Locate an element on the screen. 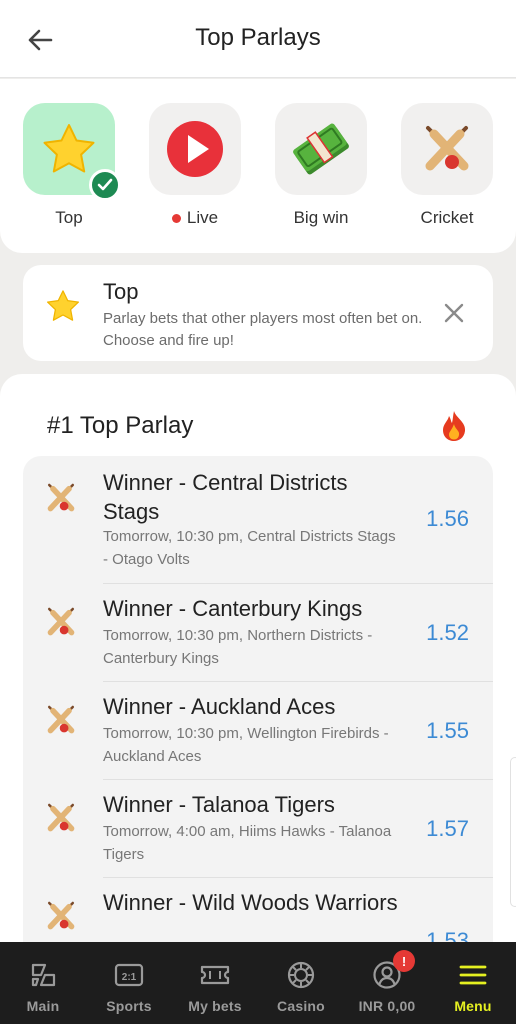  nav-my-bets: My bets is located at coordinates (215, 983).